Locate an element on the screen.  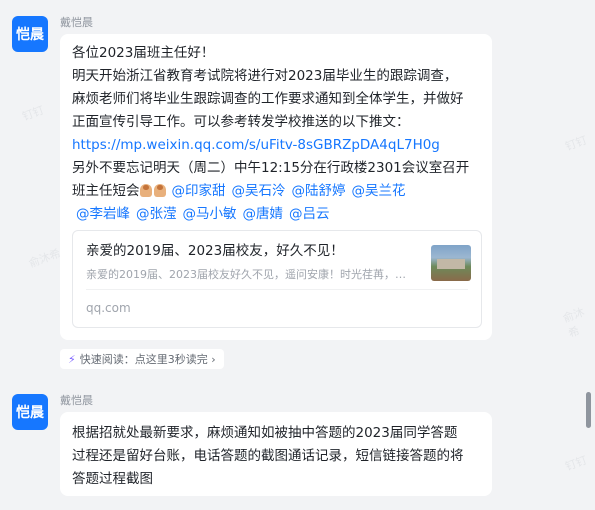
message-line-mentions: 班主任短会 @印家甜 @吴石泠 @陆舒婷 @吴兰花 is located at coordinates (276, 191).